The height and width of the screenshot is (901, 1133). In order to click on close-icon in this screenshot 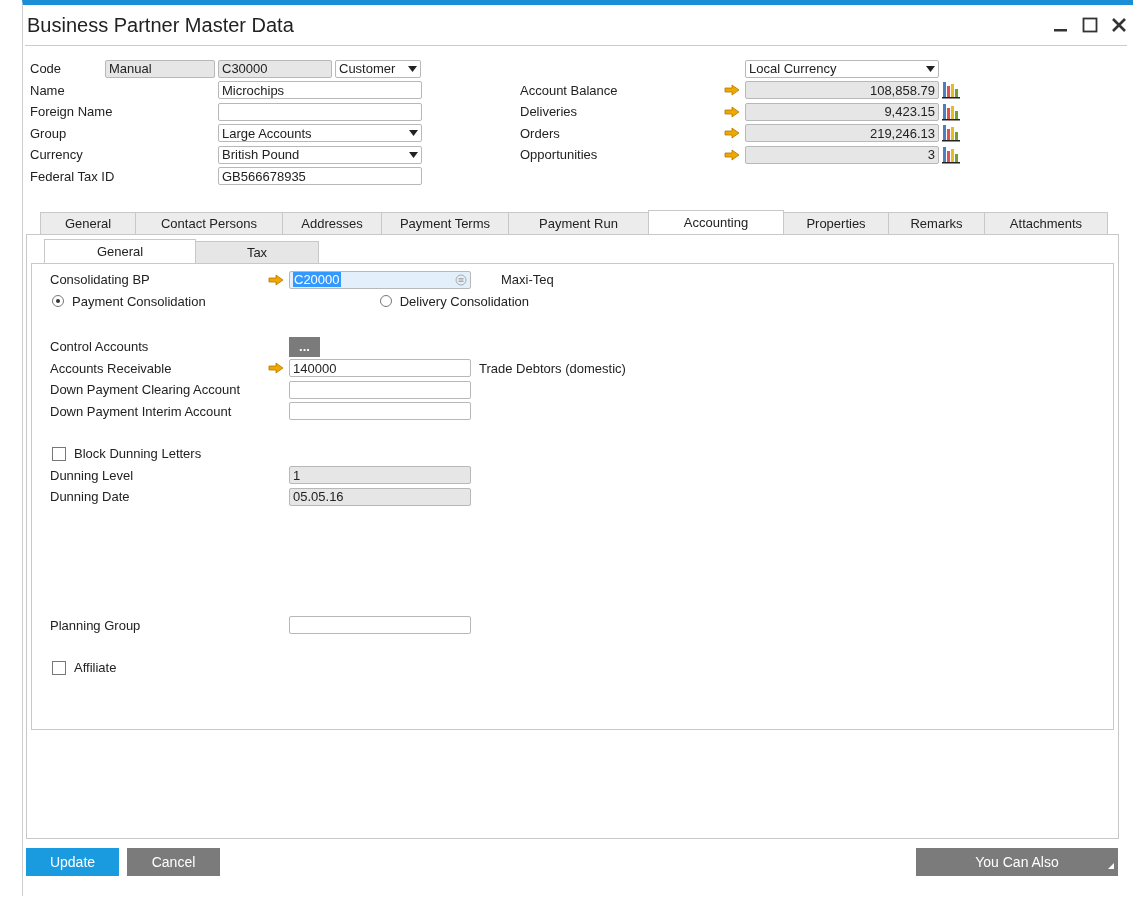, I will do `click(1119, 25)`.